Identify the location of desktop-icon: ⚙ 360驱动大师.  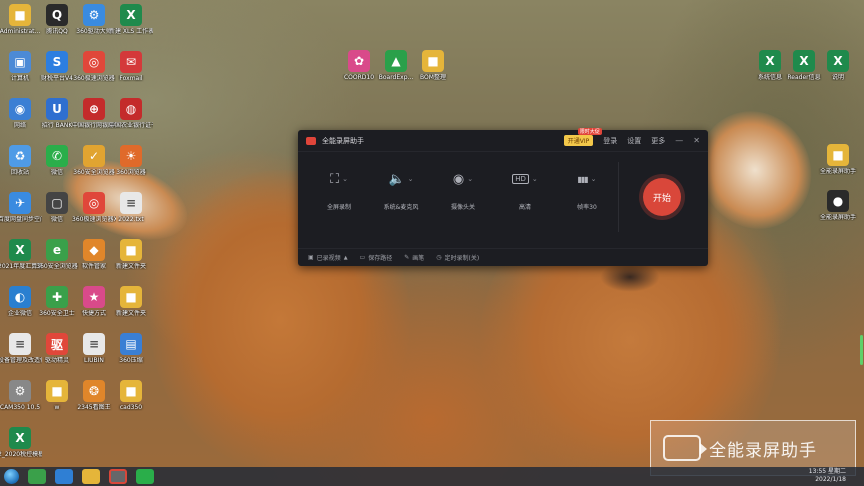
(94, 19).